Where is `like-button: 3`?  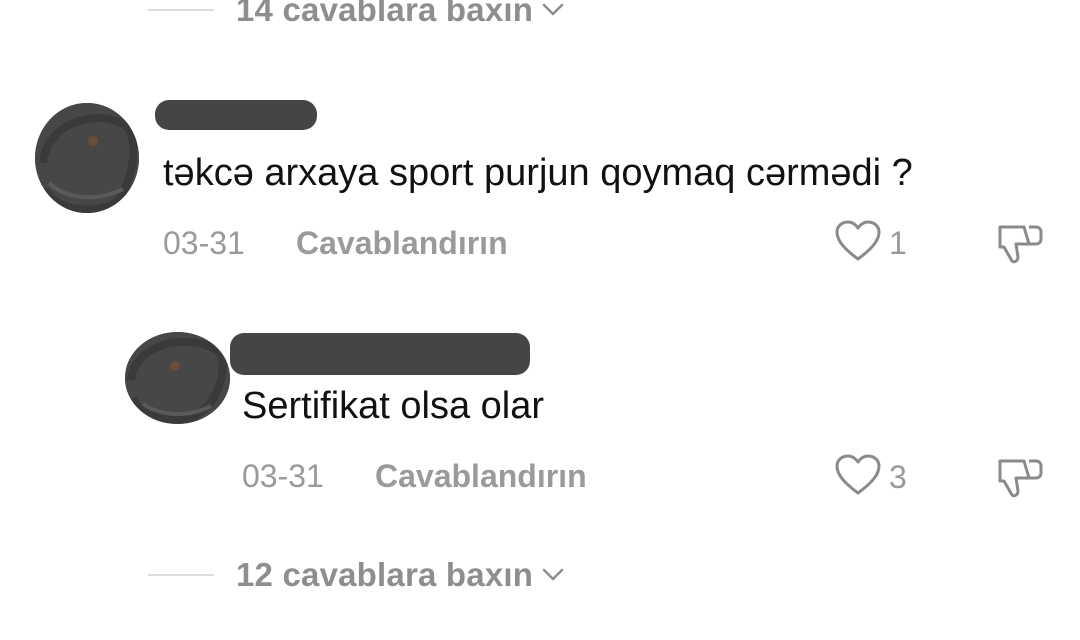
like-button: 3 is located at coordinates (871, 477).